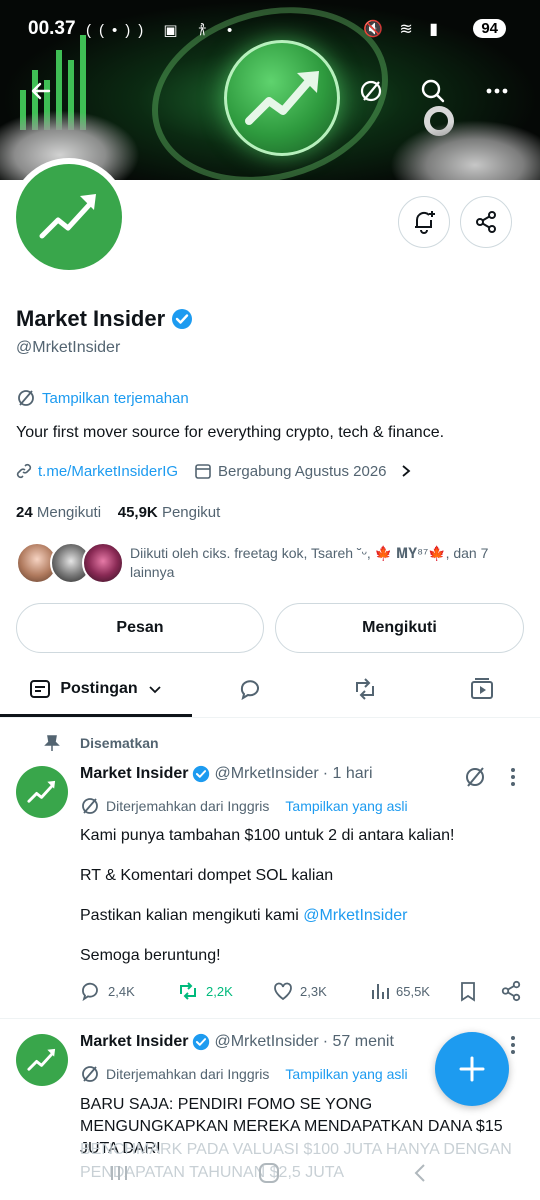 The image size is (540, 1200). Describe the element at coordinates (150, 955) in the screenshot. I see `post-line: Semoga beruntung!` at that location.